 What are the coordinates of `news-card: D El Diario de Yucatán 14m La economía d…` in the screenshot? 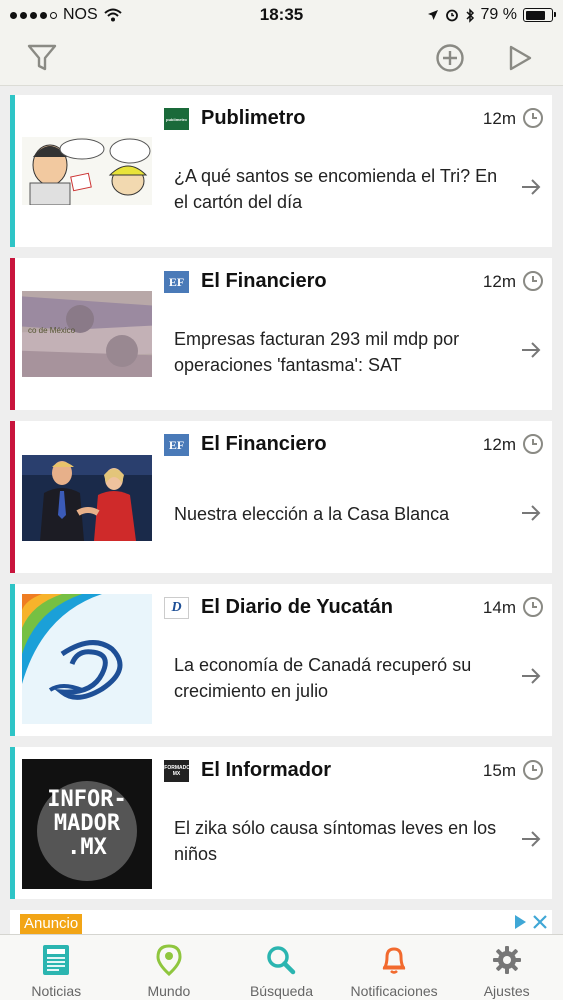 It's located at (281, 660).